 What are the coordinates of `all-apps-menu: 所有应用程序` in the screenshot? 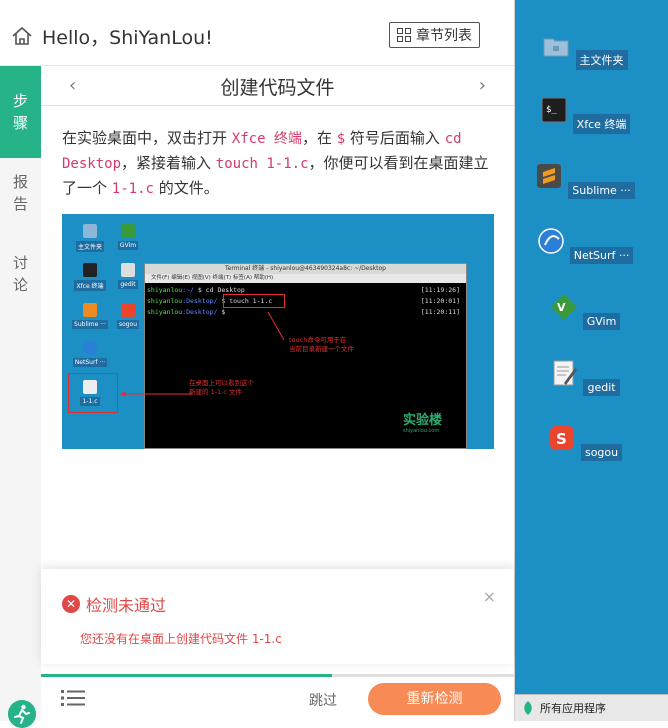 It's located at (560, 708).